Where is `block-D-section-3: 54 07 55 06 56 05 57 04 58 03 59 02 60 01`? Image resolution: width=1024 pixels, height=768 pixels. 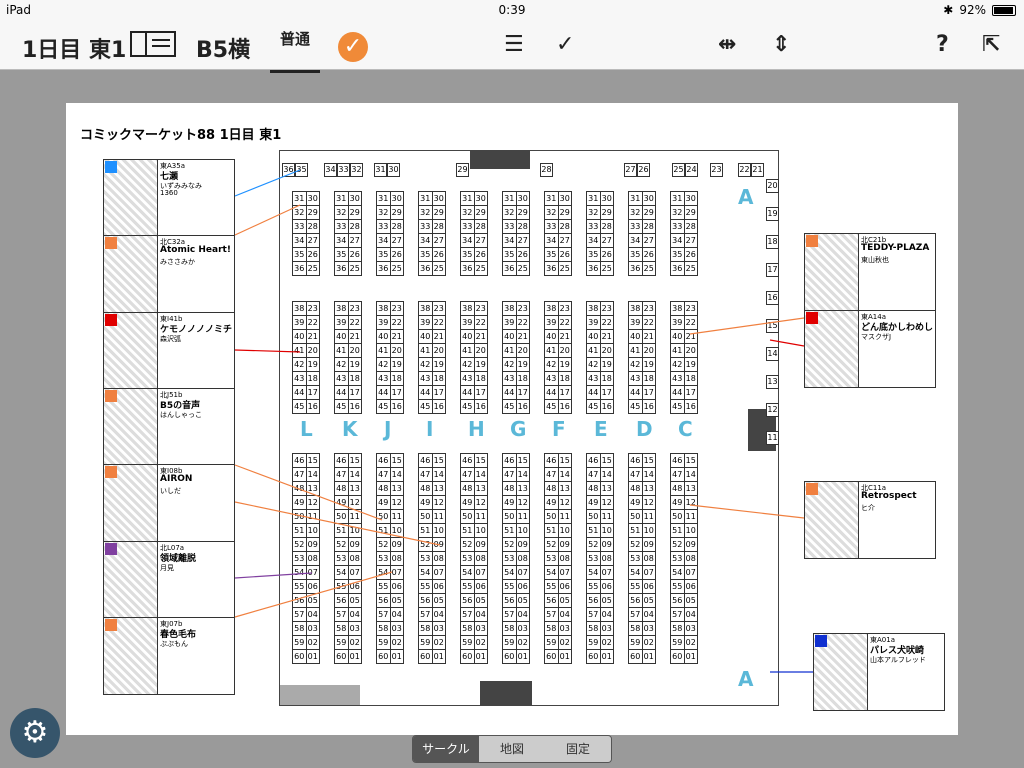 block-D-section-3: 54 07 55 06 56 05 57 04 58 03 59 02 60 01 is located at coordinates (642, 614).